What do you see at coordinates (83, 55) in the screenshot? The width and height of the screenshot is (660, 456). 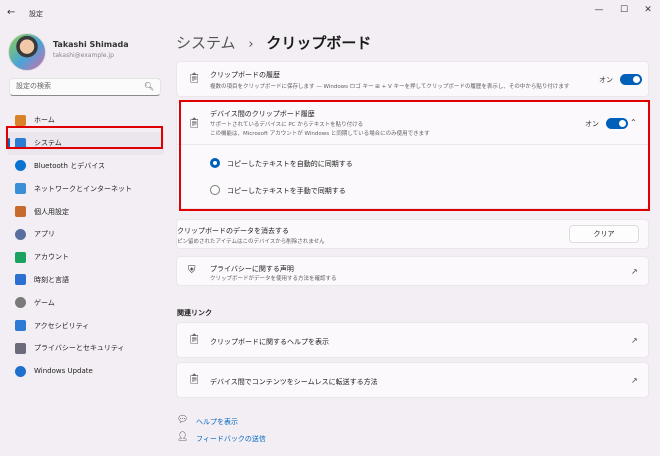 I see `user-email: takashi@example.jp` at bounding box center [83, 55].